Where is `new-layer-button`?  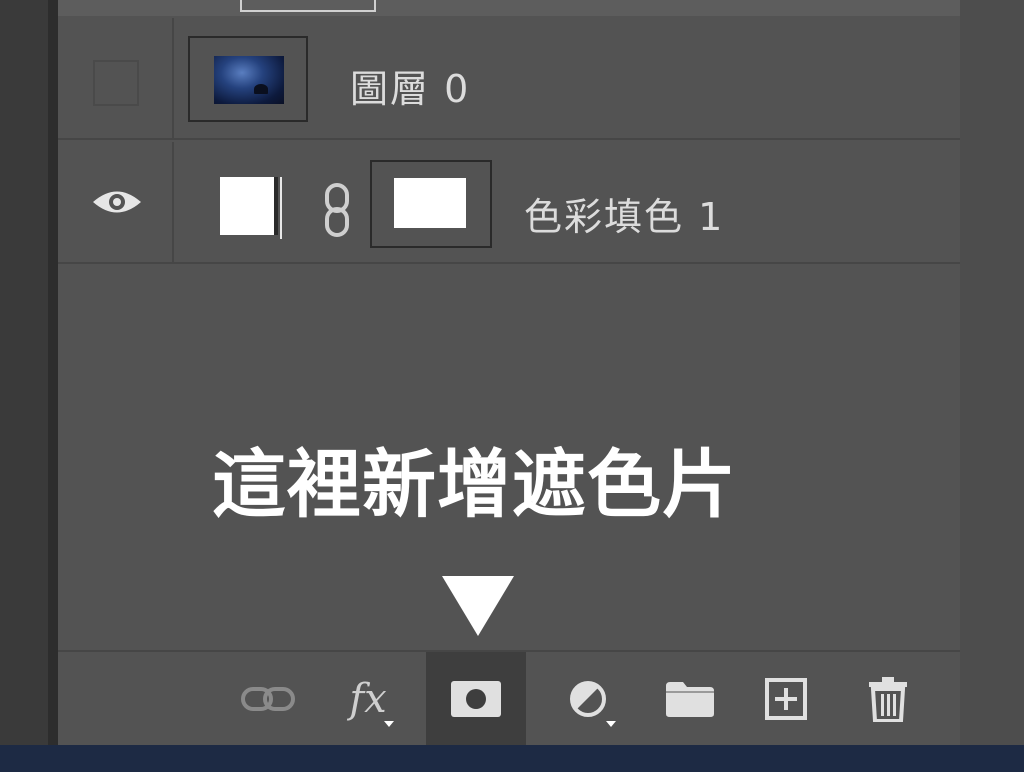
new-layer-button is located at coordinates (786, 698).